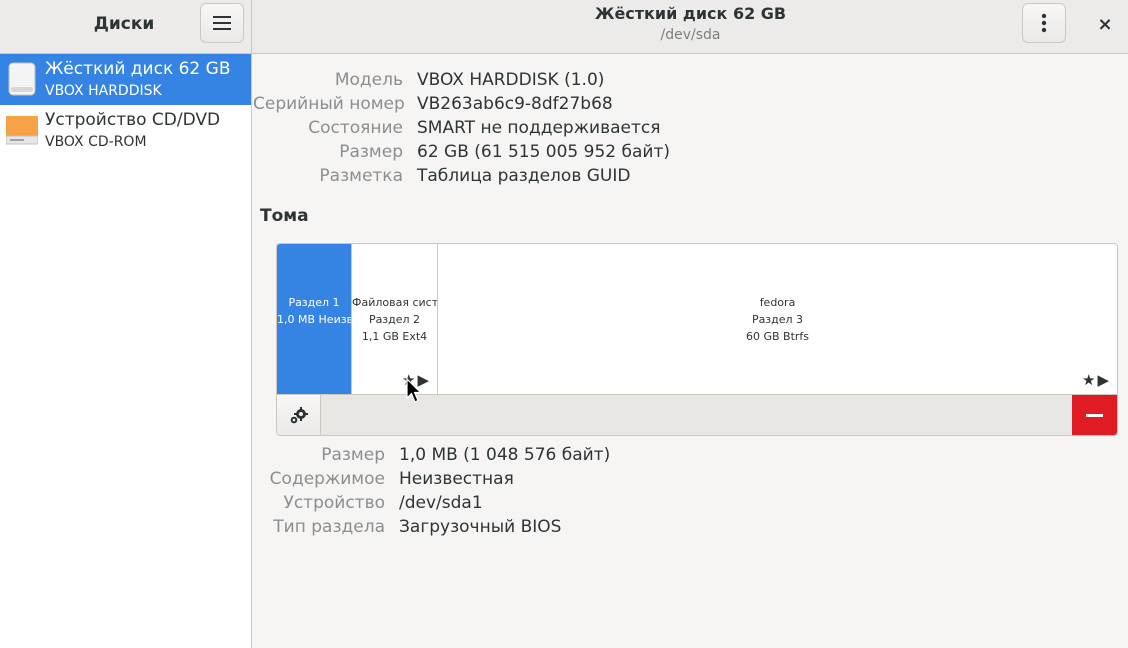 The height and width of the screenshot is (648, 1128). I want to click on hamburger-menu-icon, so click(222, 23).